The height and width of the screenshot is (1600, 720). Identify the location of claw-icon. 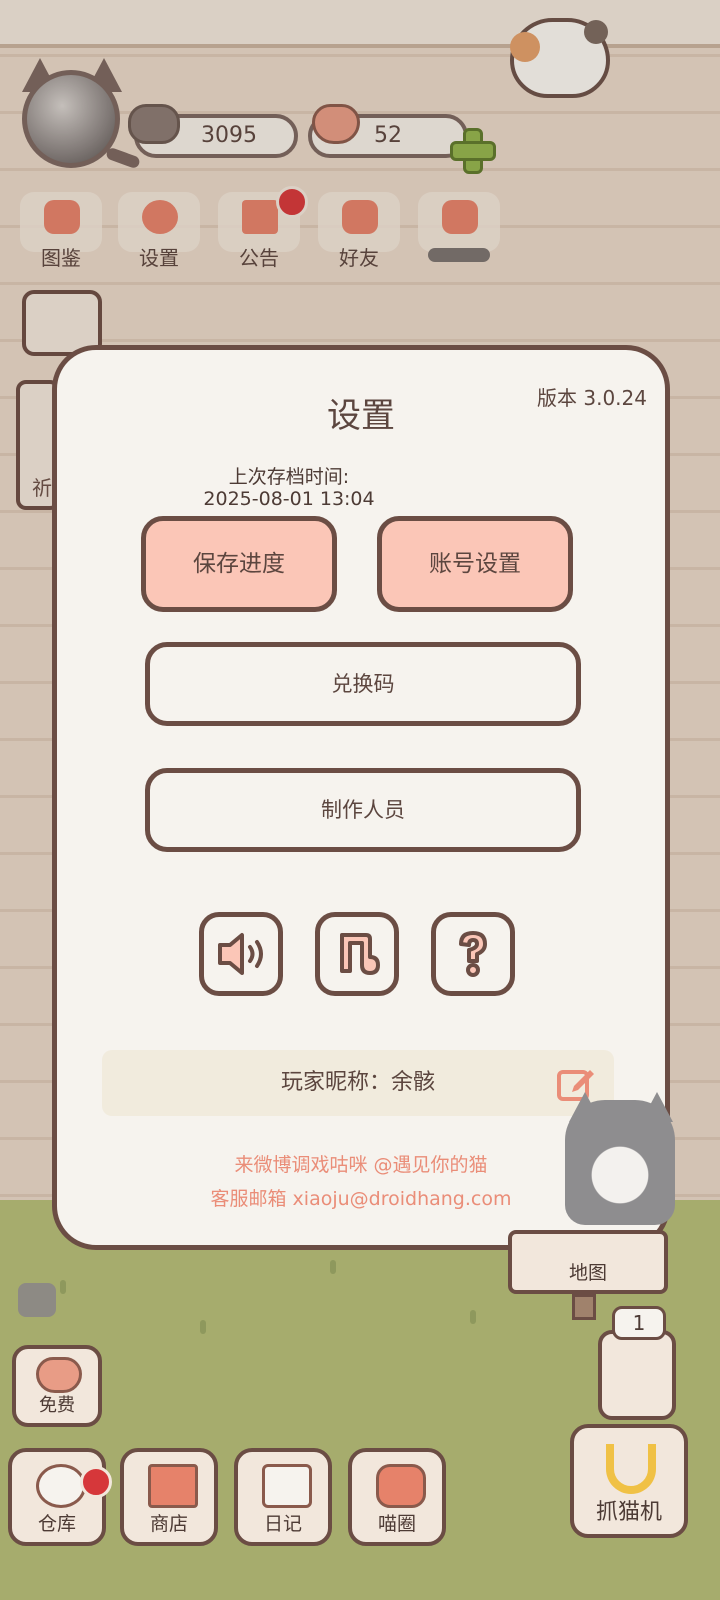
(631, 1469).